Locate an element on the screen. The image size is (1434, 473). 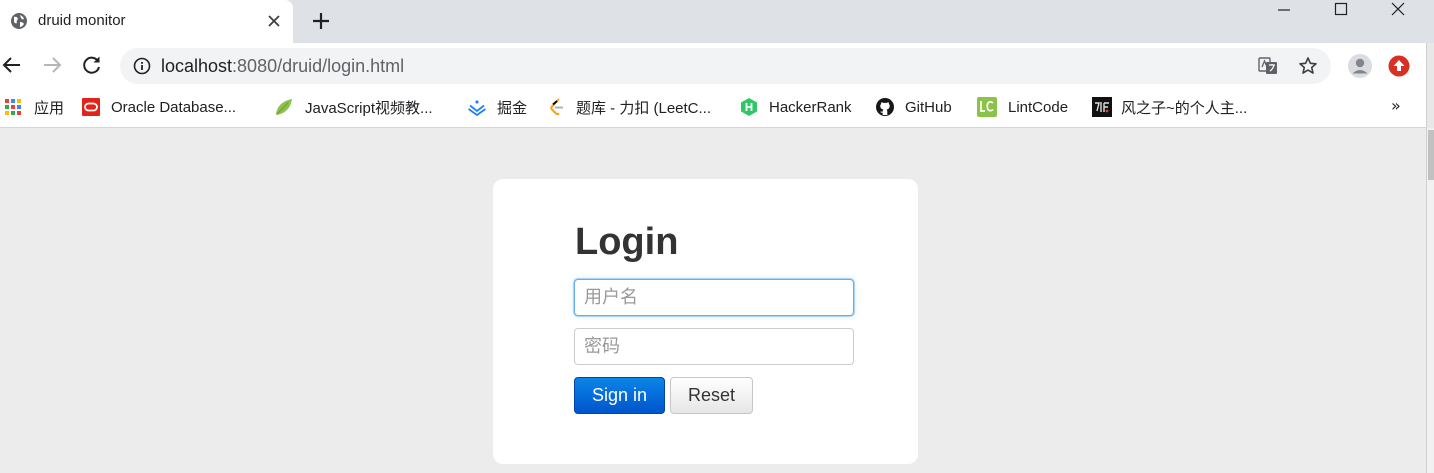
url-text: localhost:8080/druid/login.html is located at coordinates (282, 66).